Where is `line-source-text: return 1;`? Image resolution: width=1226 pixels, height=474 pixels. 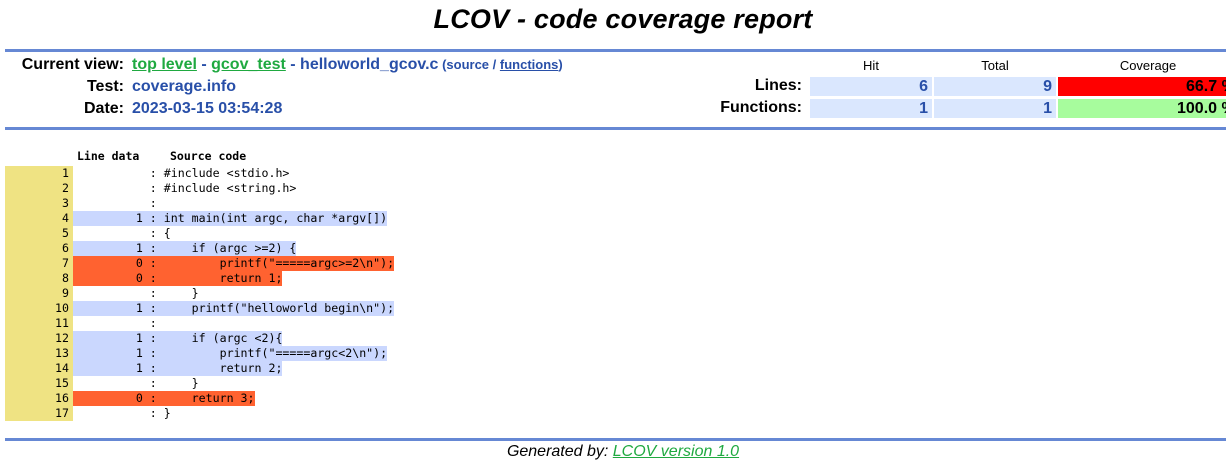
line-source-text: return 1; is located at coordinates (223, 278).